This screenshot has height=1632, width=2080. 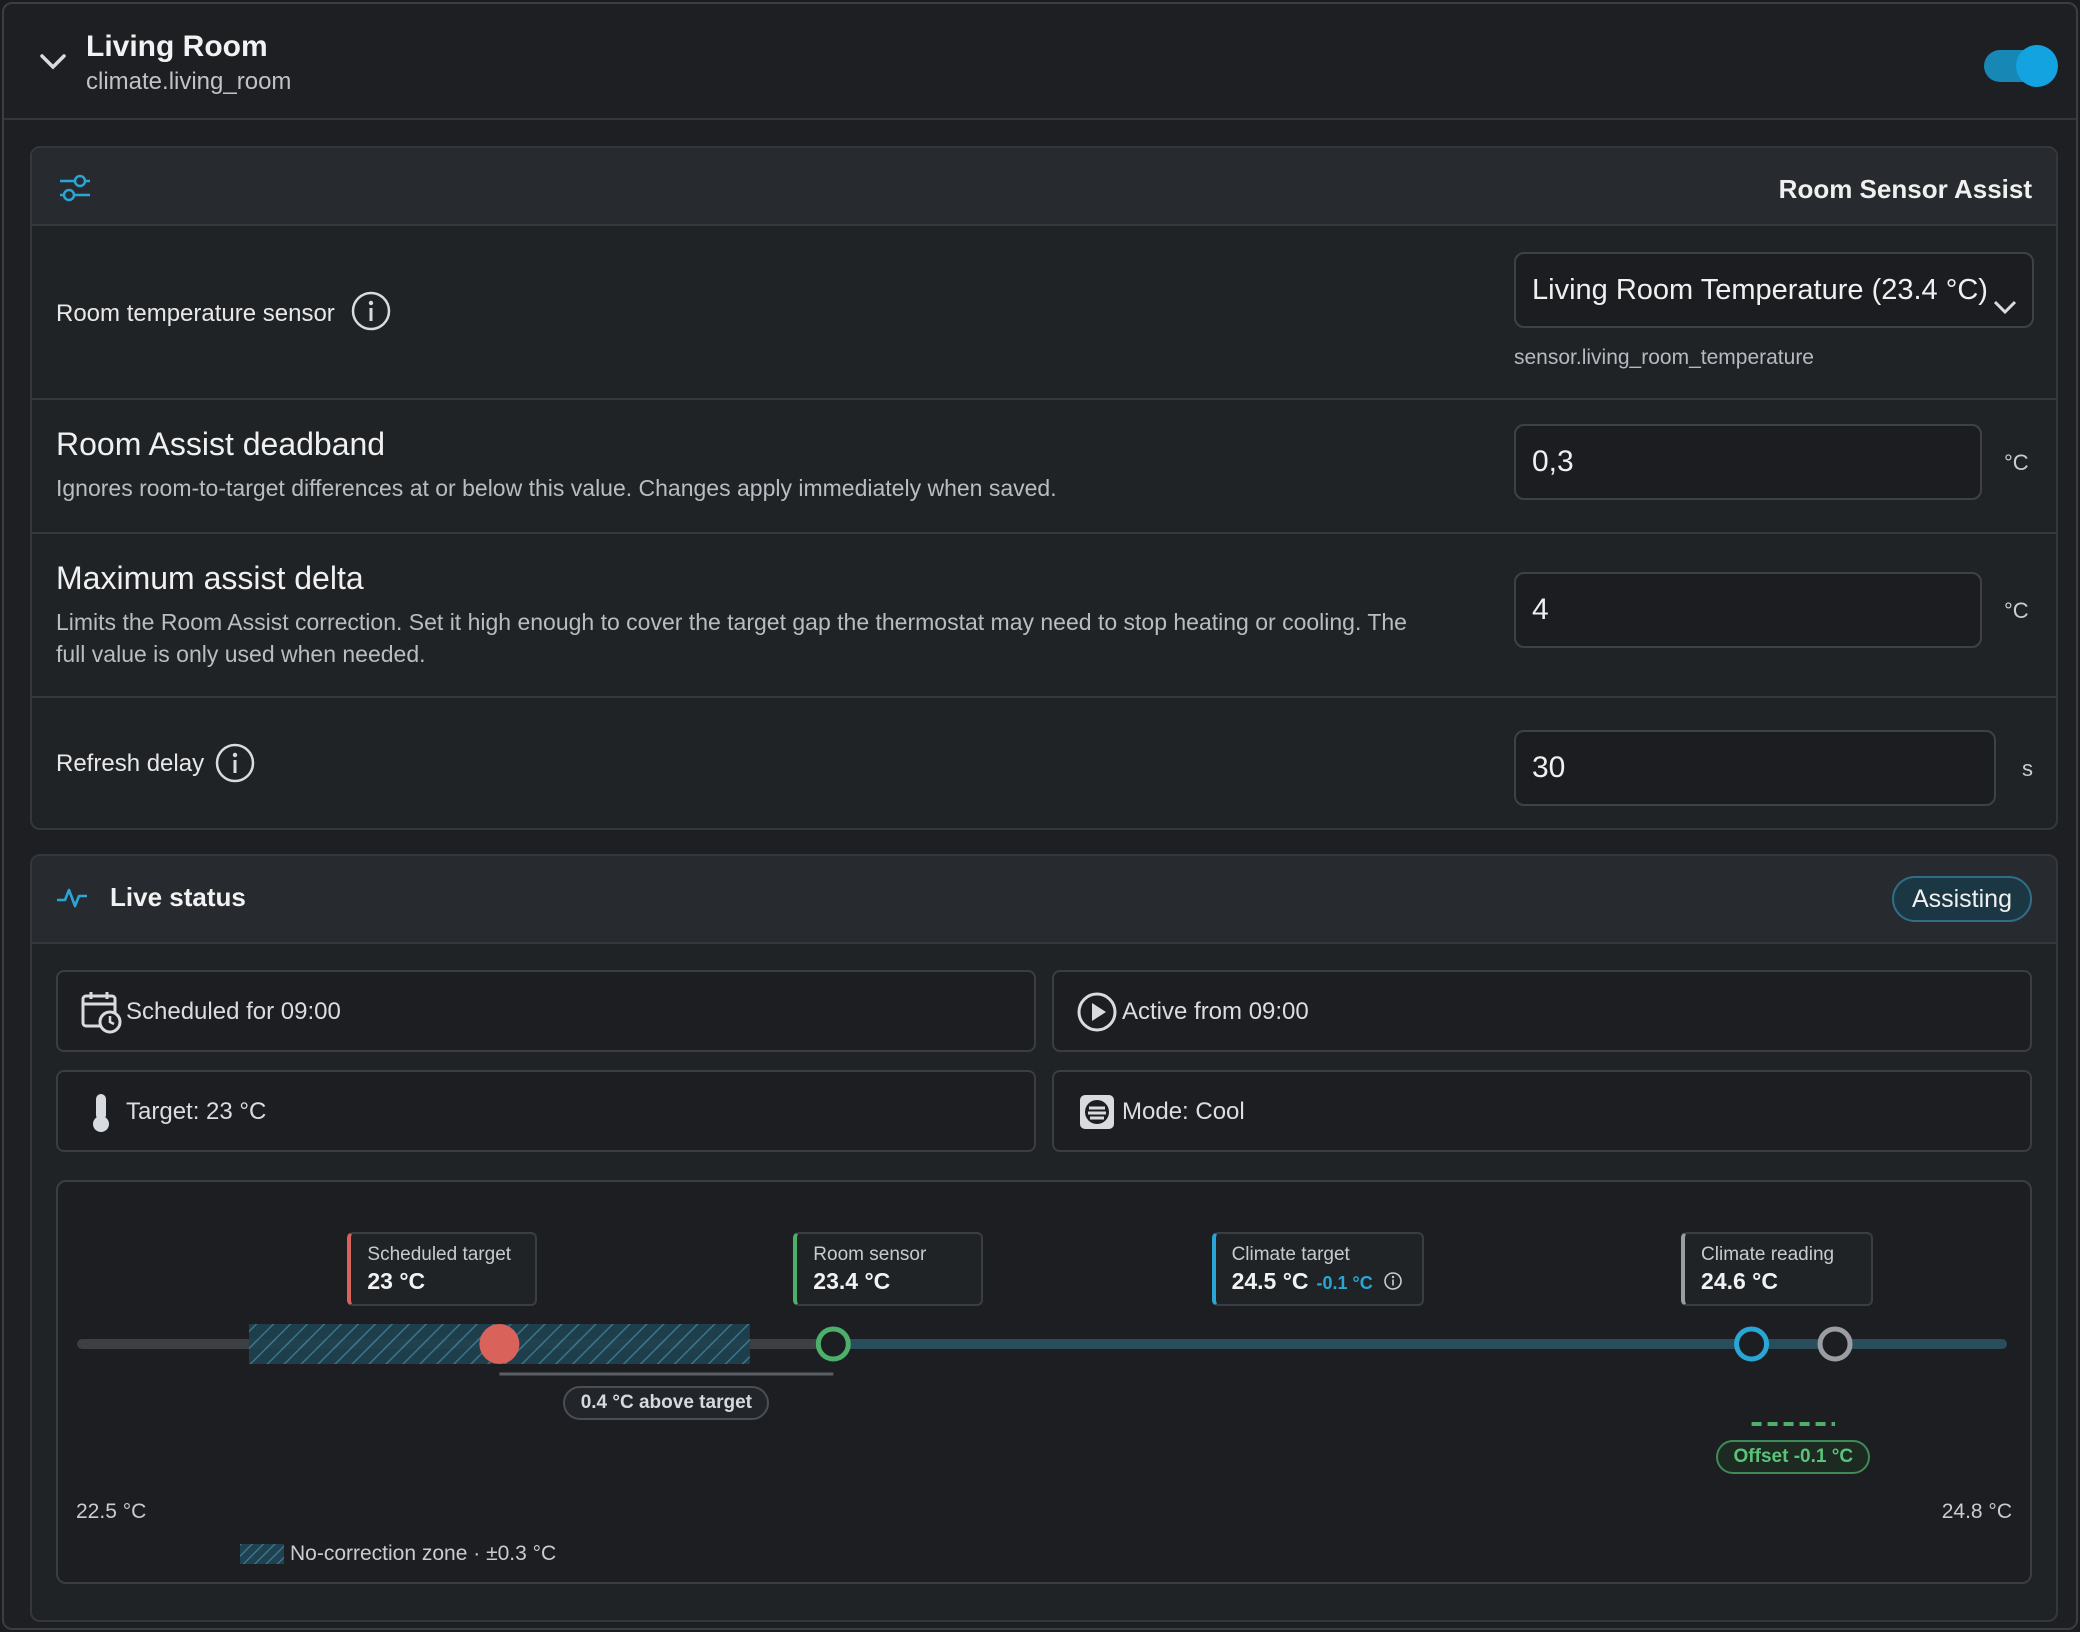 What do you see at coordinates (262, 1554) in the screenshot?
I see `no-correction-swatch` at bounding box center [262, 1554].